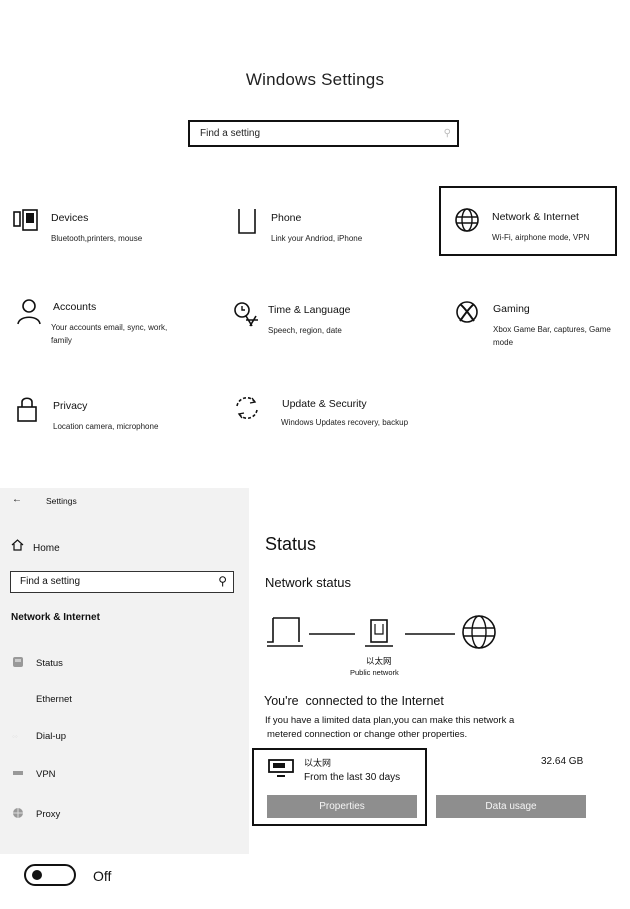 This screenshot has height=909, width=630. Describe the element at coordinates (379, 661) in the screenshot. I see `network-name-label: 以太网` at that location.